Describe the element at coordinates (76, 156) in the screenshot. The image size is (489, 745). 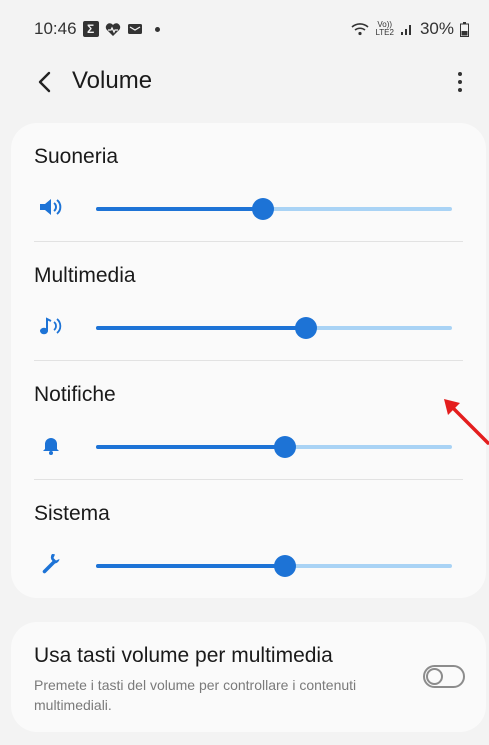
I see `volume-label: Suoneria` at that location.